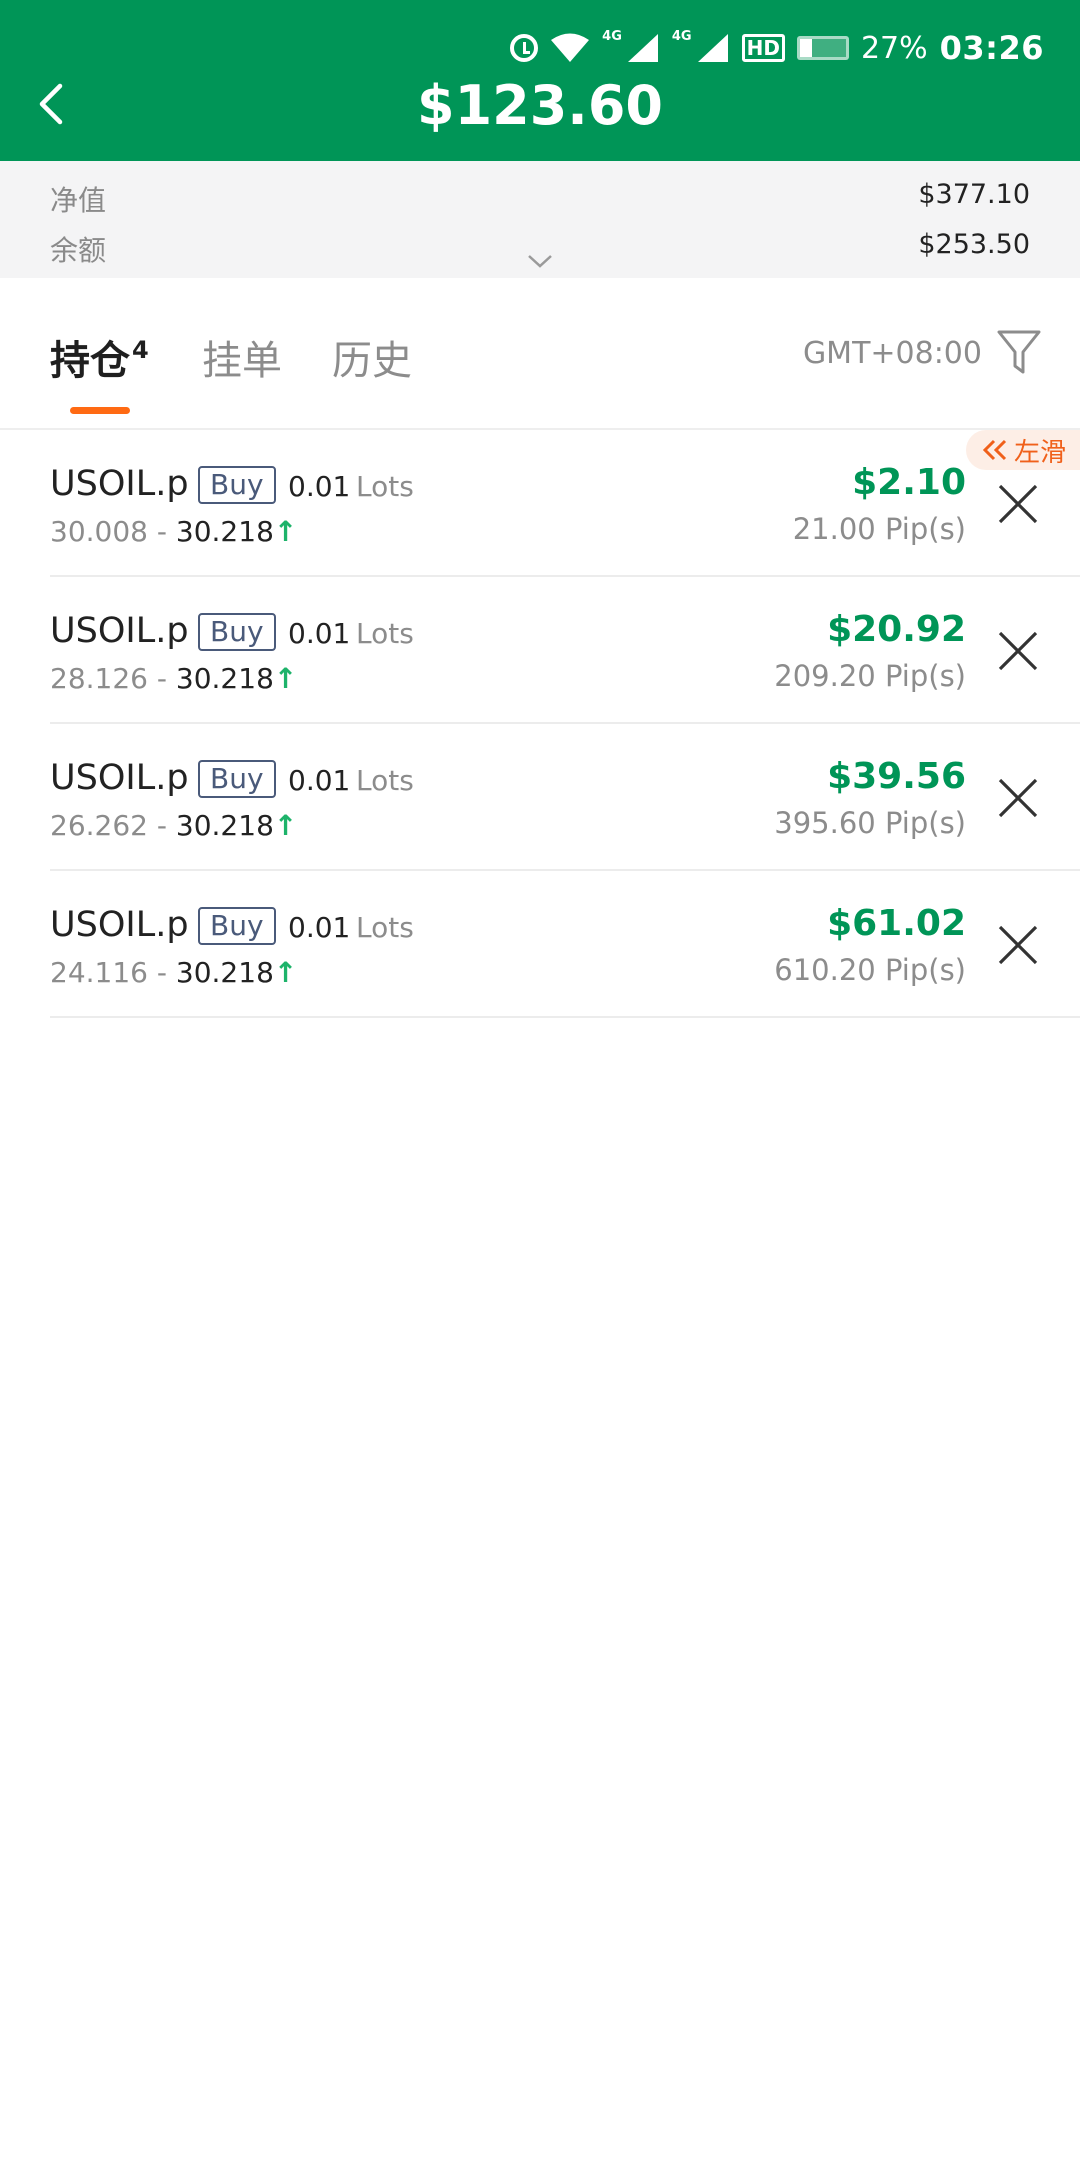 The image size is (1080, 2160). I want to click on app-header: 4G 4G HD 27% 03:26 $123.60, so click(540, 80).